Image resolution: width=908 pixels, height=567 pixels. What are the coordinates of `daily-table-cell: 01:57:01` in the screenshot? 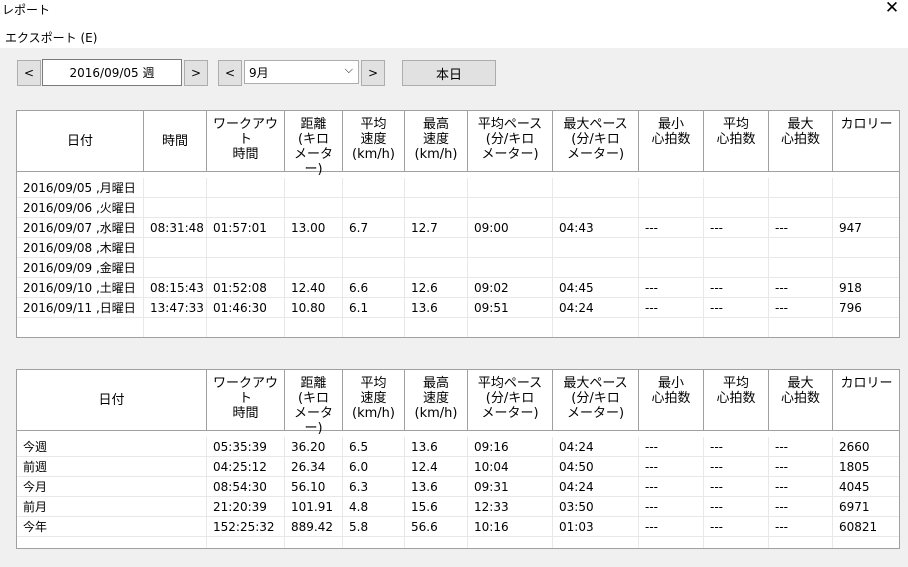 It's located at (246, 228).